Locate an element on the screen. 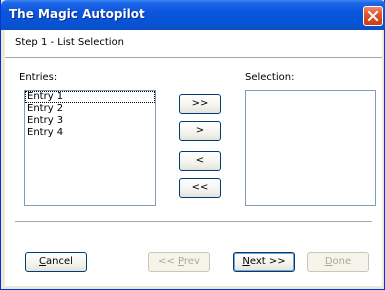 This screenshot has width=385, height=290. selection-label: Selection: is located at coordinates (270, 77).